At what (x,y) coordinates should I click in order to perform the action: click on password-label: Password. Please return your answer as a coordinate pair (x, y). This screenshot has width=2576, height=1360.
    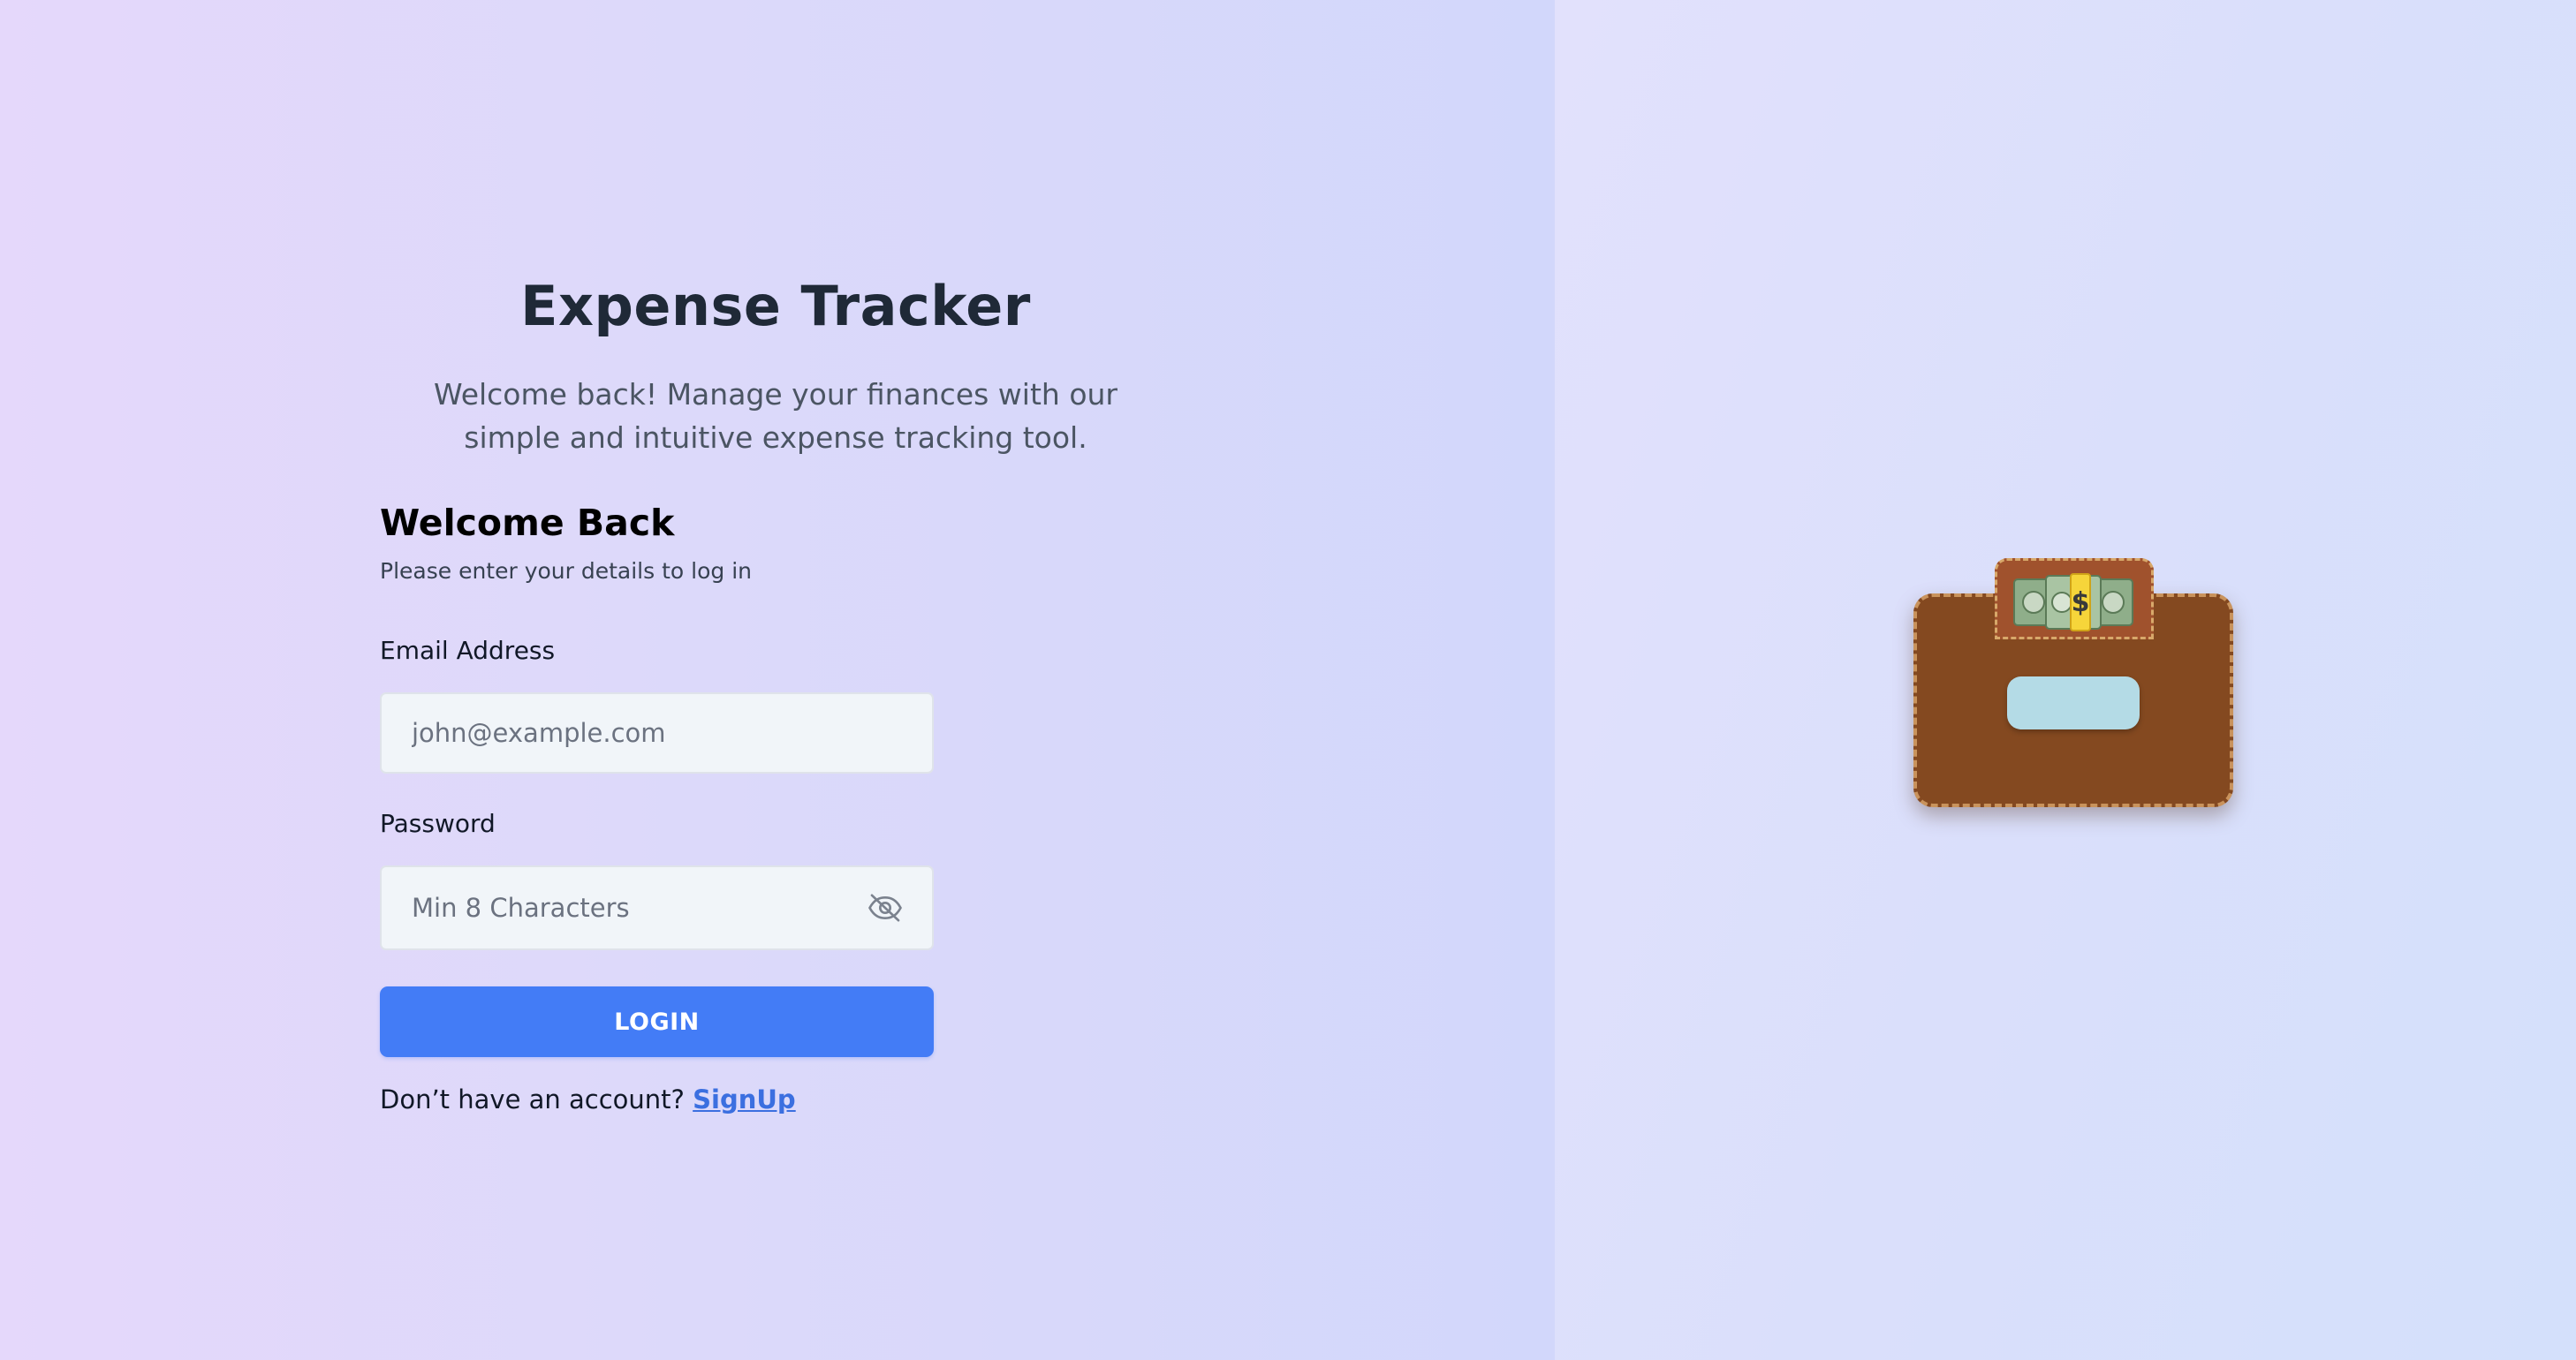
    Looking at the image, I should click on (438, 823).